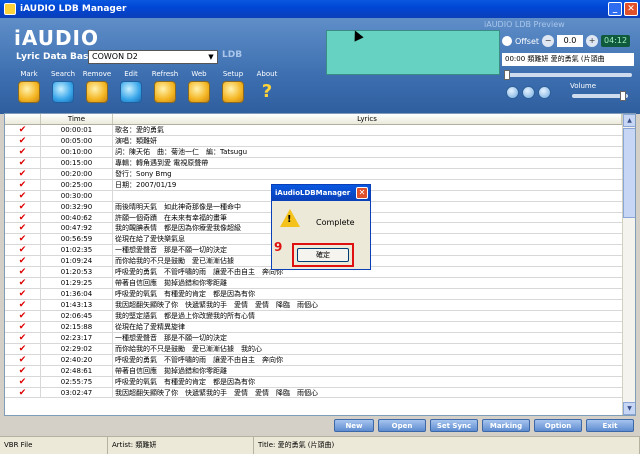 The image size is (640, 454). Describe the element at coordinates (507, 75) in the screenshot. I see `seek-knob` at that location.